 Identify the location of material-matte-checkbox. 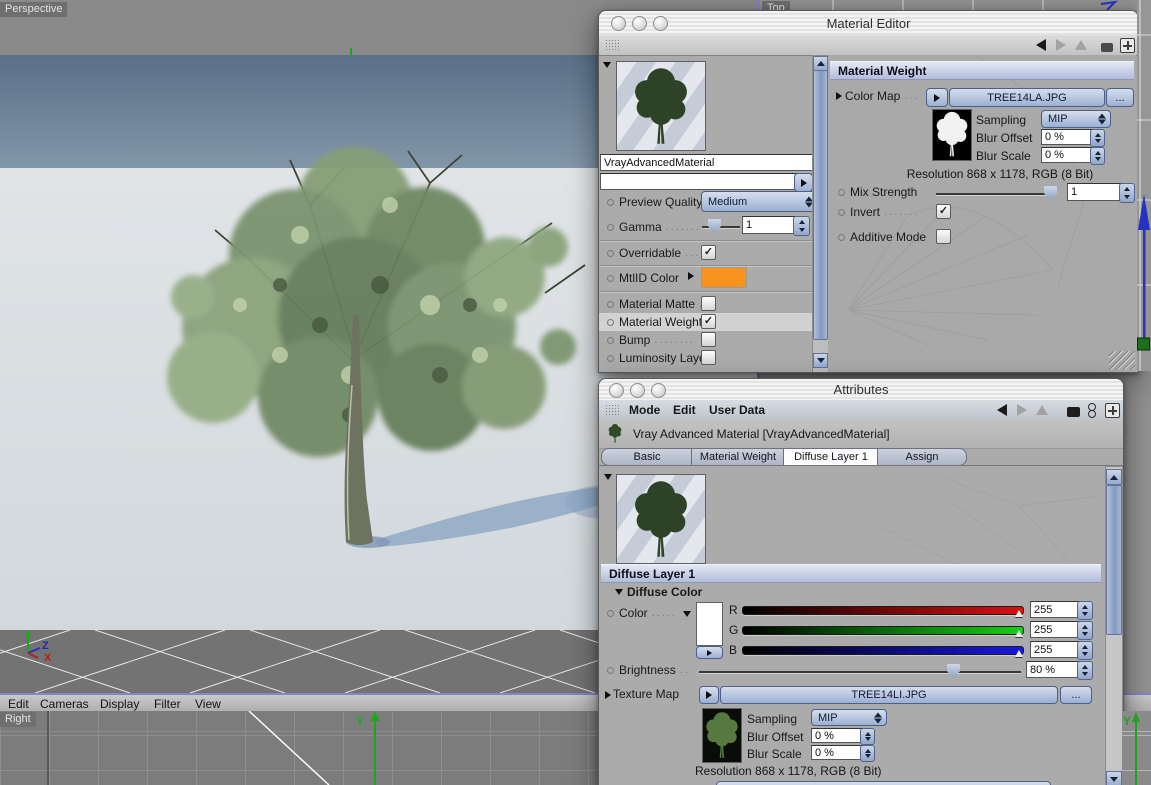
(708, 303).